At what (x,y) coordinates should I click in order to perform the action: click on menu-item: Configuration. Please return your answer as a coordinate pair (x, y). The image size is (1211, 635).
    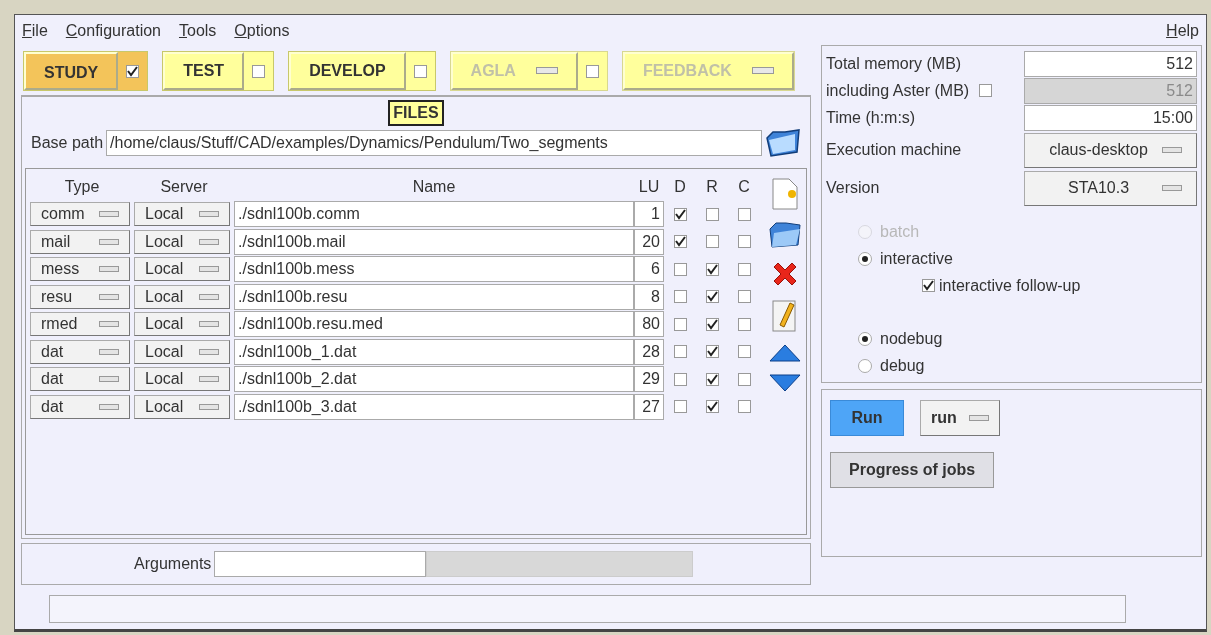
    Looking at the image, I should click on (113, 33).